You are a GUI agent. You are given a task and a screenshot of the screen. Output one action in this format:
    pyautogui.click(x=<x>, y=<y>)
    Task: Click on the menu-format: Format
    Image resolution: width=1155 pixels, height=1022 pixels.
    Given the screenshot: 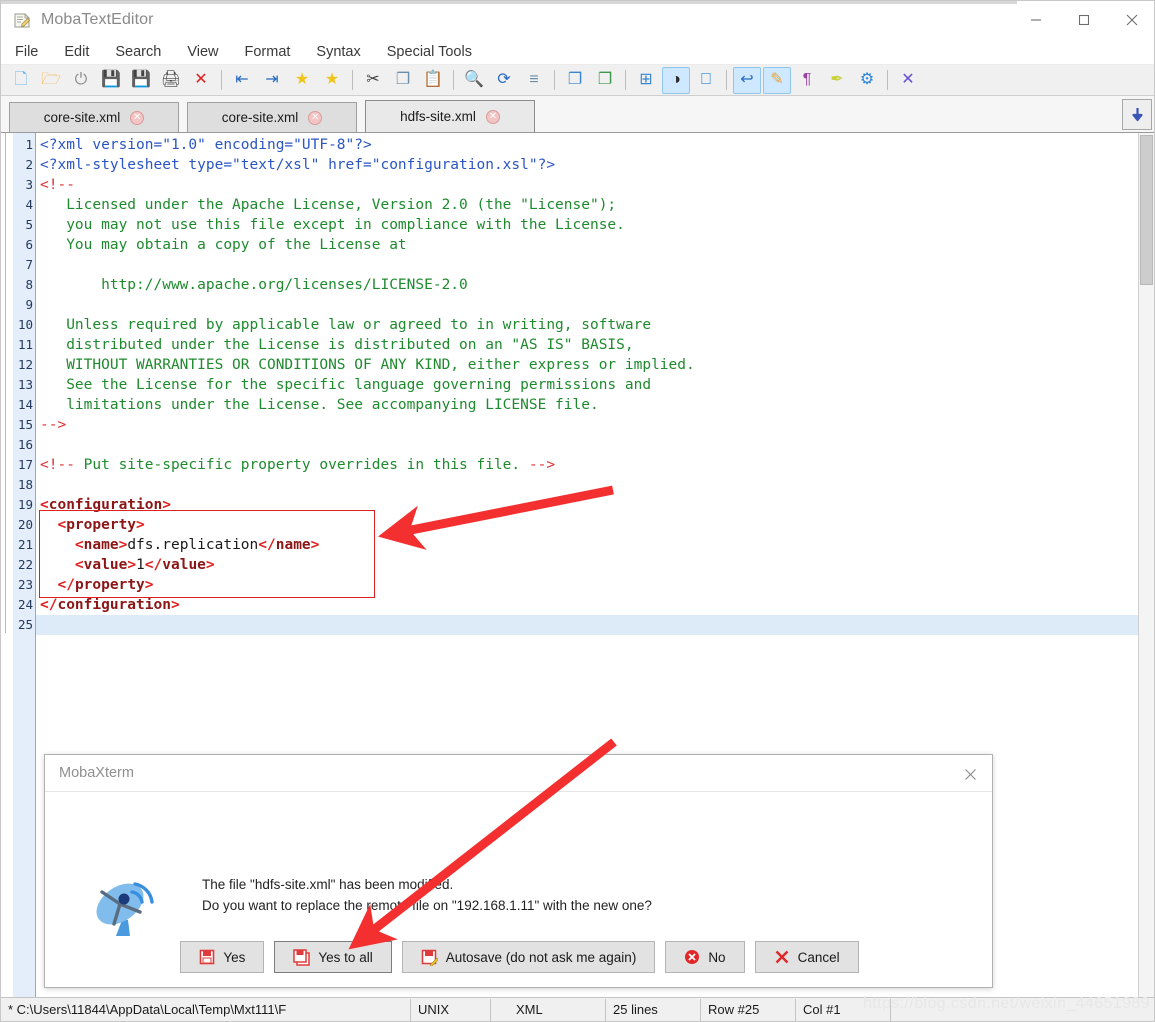 What is the action you would take?
    pyautogui.click(x=268, y=52)
    